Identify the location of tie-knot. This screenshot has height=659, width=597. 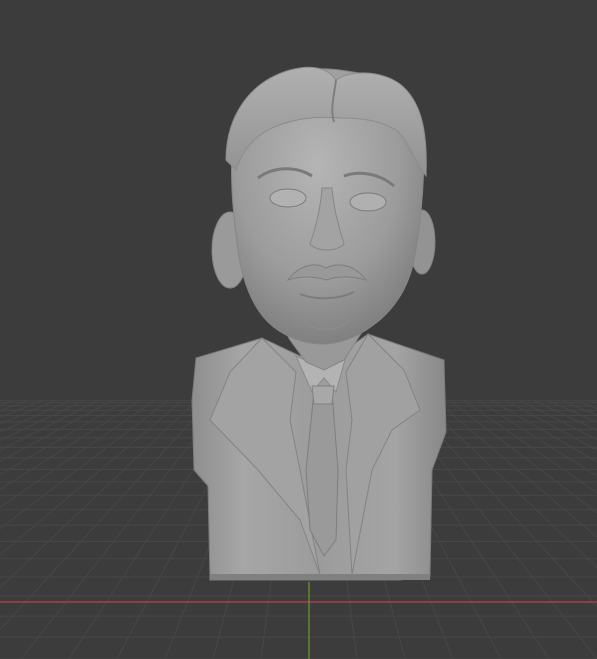
(323, 395).